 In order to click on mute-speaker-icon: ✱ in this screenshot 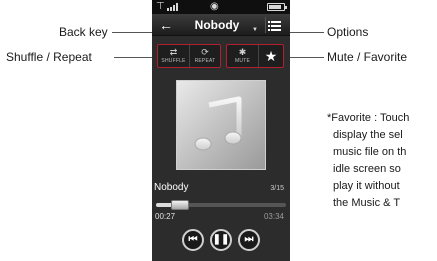, I will do `click(242, 52)`.